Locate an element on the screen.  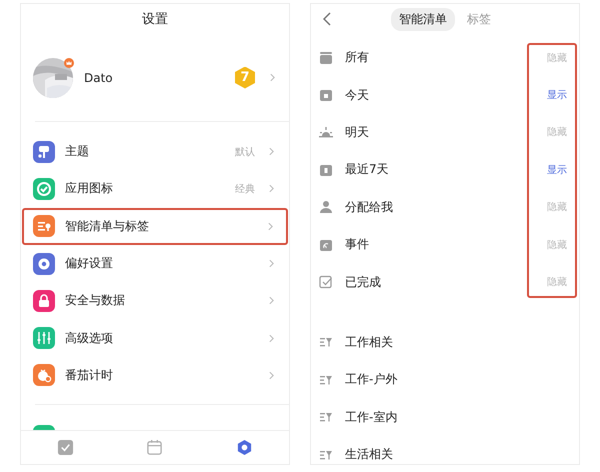
item-value: 默认 is located at coordinates (245, 152).